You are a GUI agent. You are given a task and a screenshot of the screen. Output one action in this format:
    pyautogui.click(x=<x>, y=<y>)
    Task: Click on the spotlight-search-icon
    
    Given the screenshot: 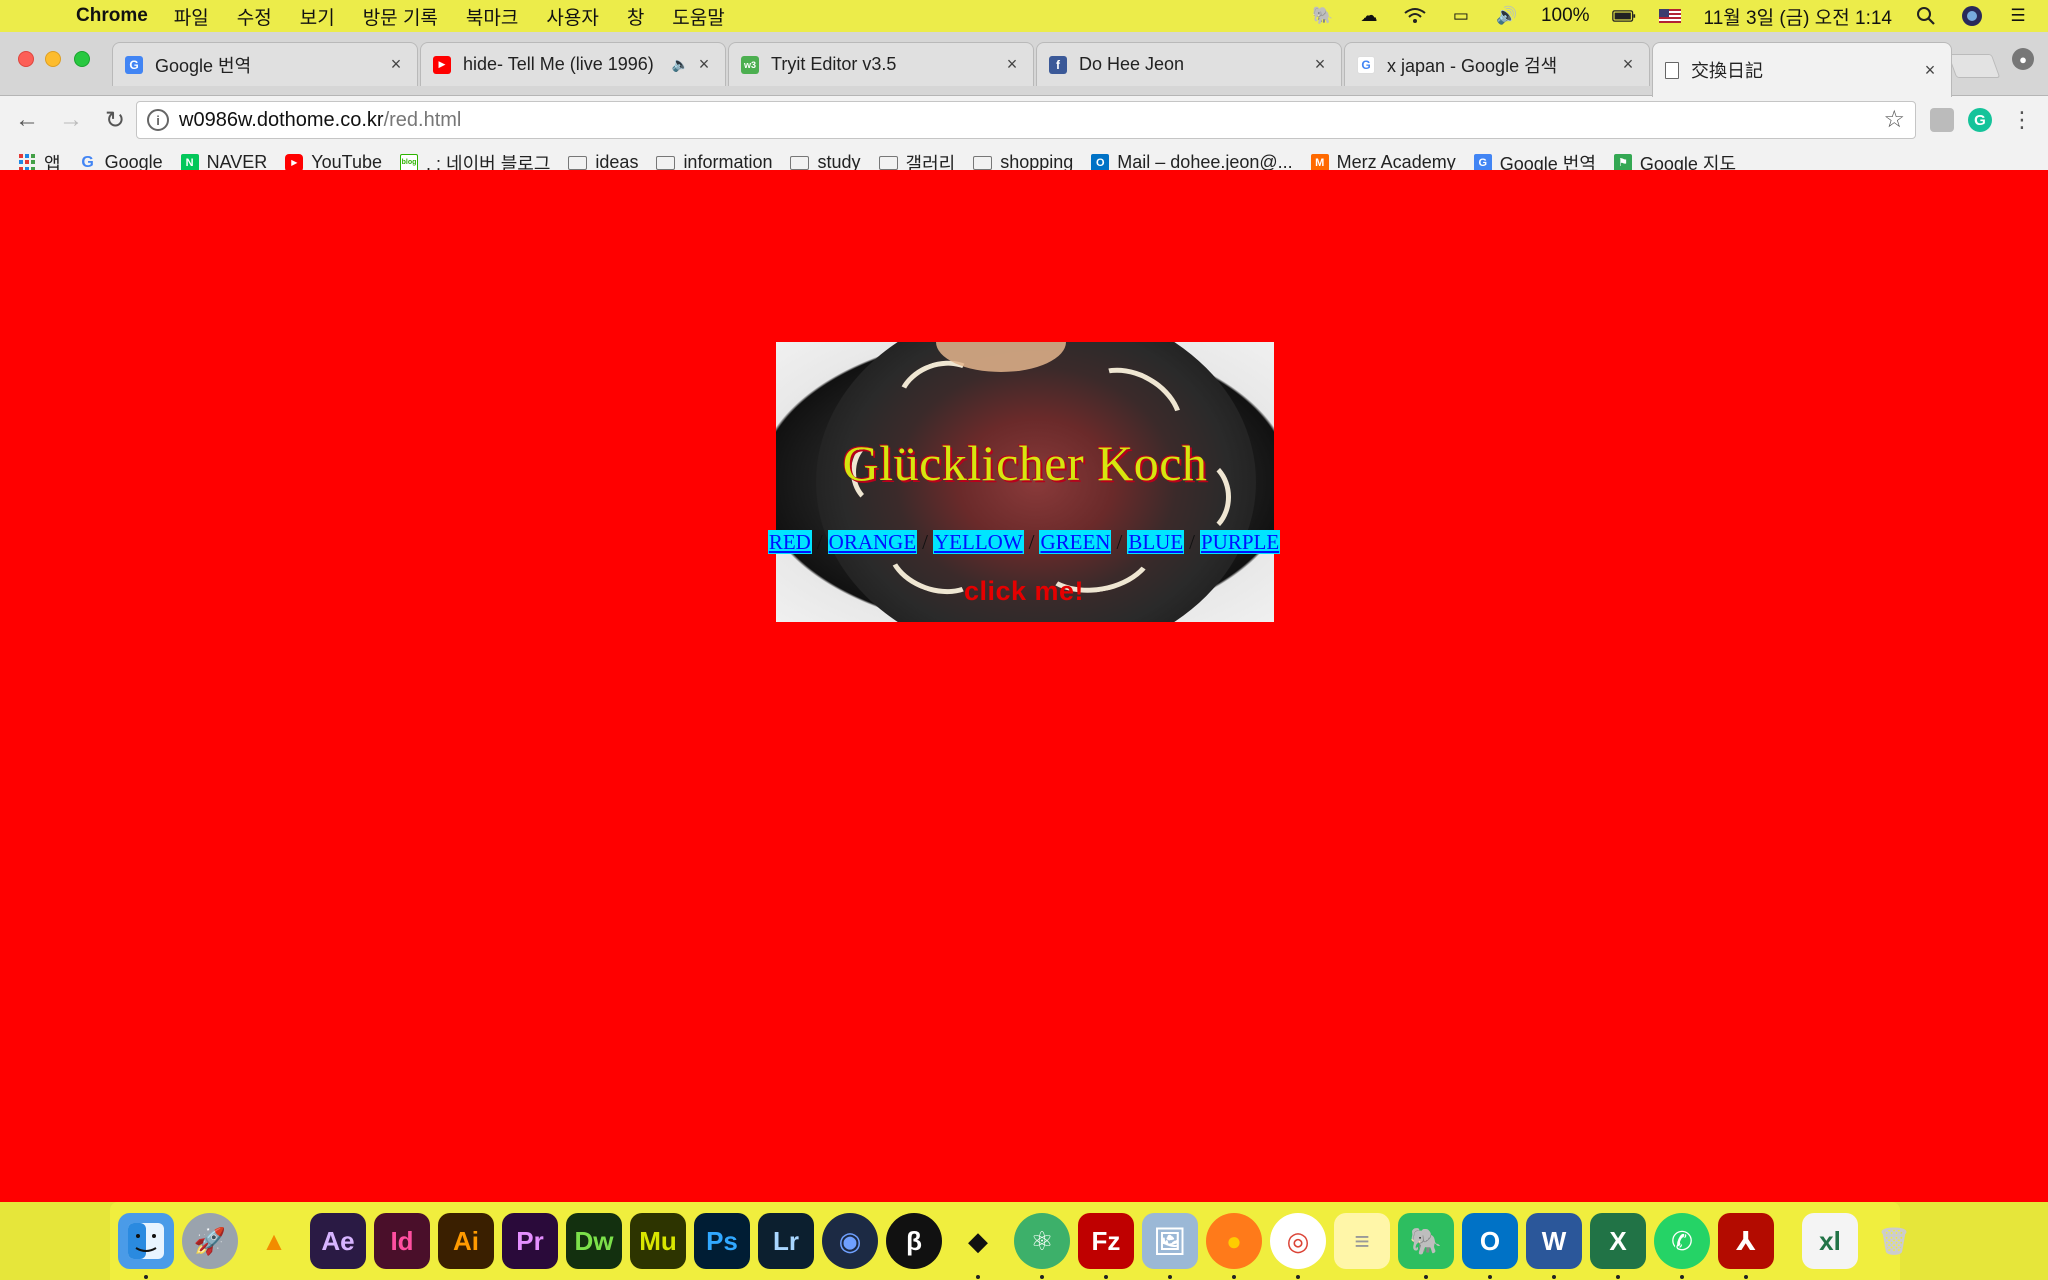 What is the action you would take?
    pyautogui.click(x=1926, y=16)
    